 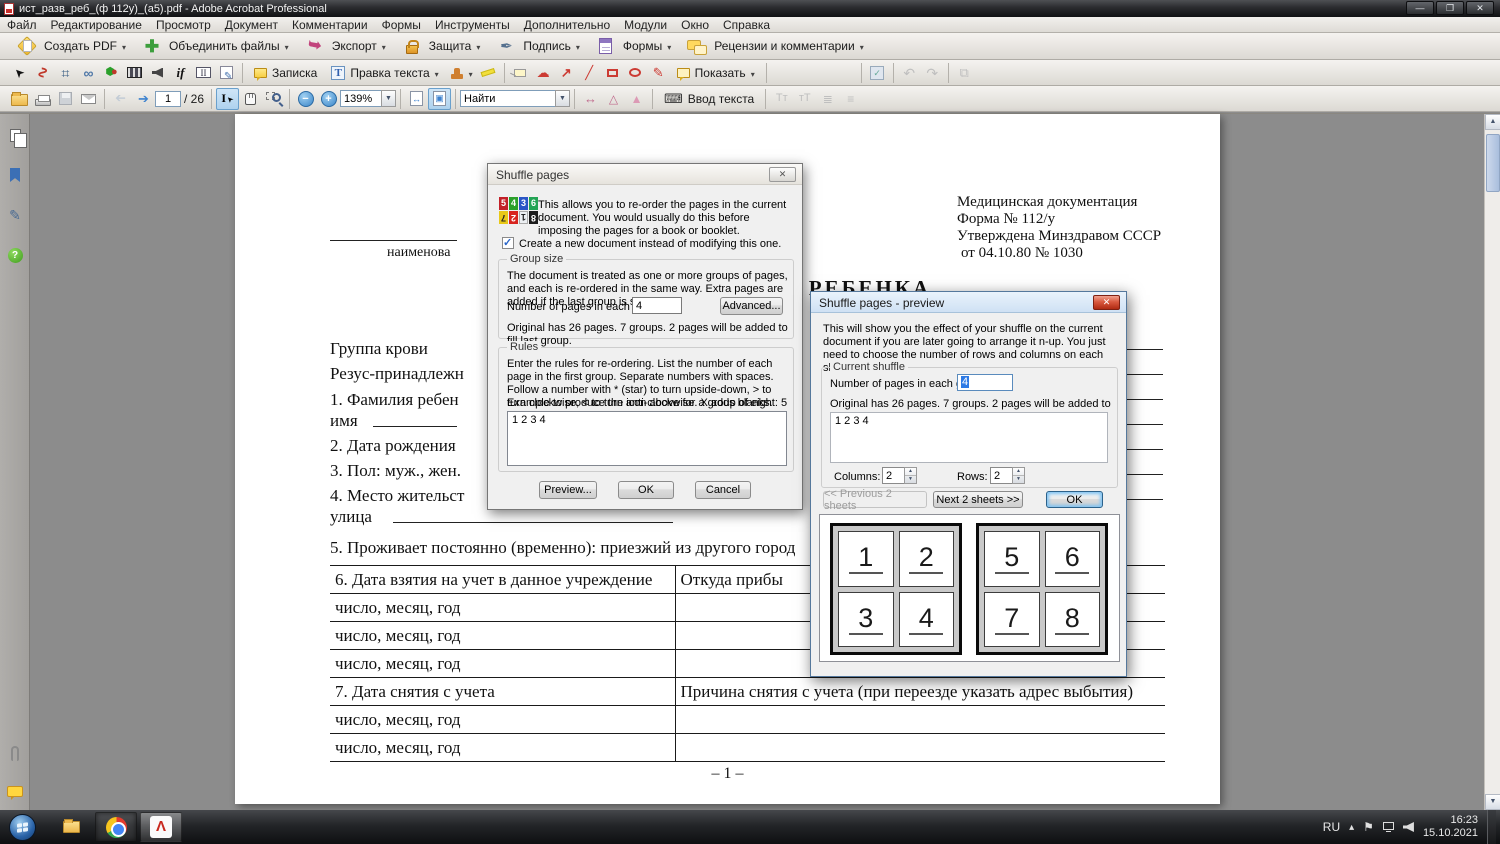 I want to click on sound-tool, so click(x=157, y=73).